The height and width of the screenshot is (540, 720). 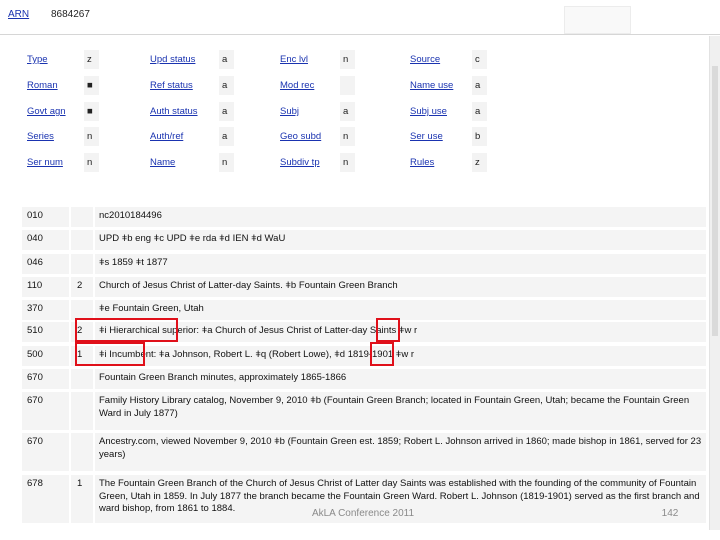 What do you see at coordinates (91, 162) in the screenshot?
I see `fixed-field-value-ser-num: n` at bounding box center [91, 162].